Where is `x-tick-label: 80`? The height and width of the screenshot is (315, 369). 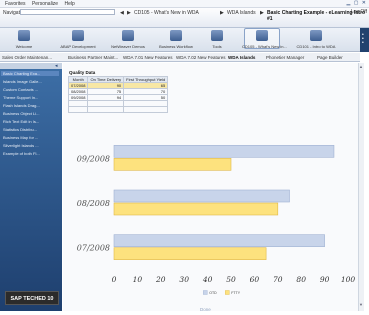 x-tick-label: 80 is located at coordinates (301, 279).